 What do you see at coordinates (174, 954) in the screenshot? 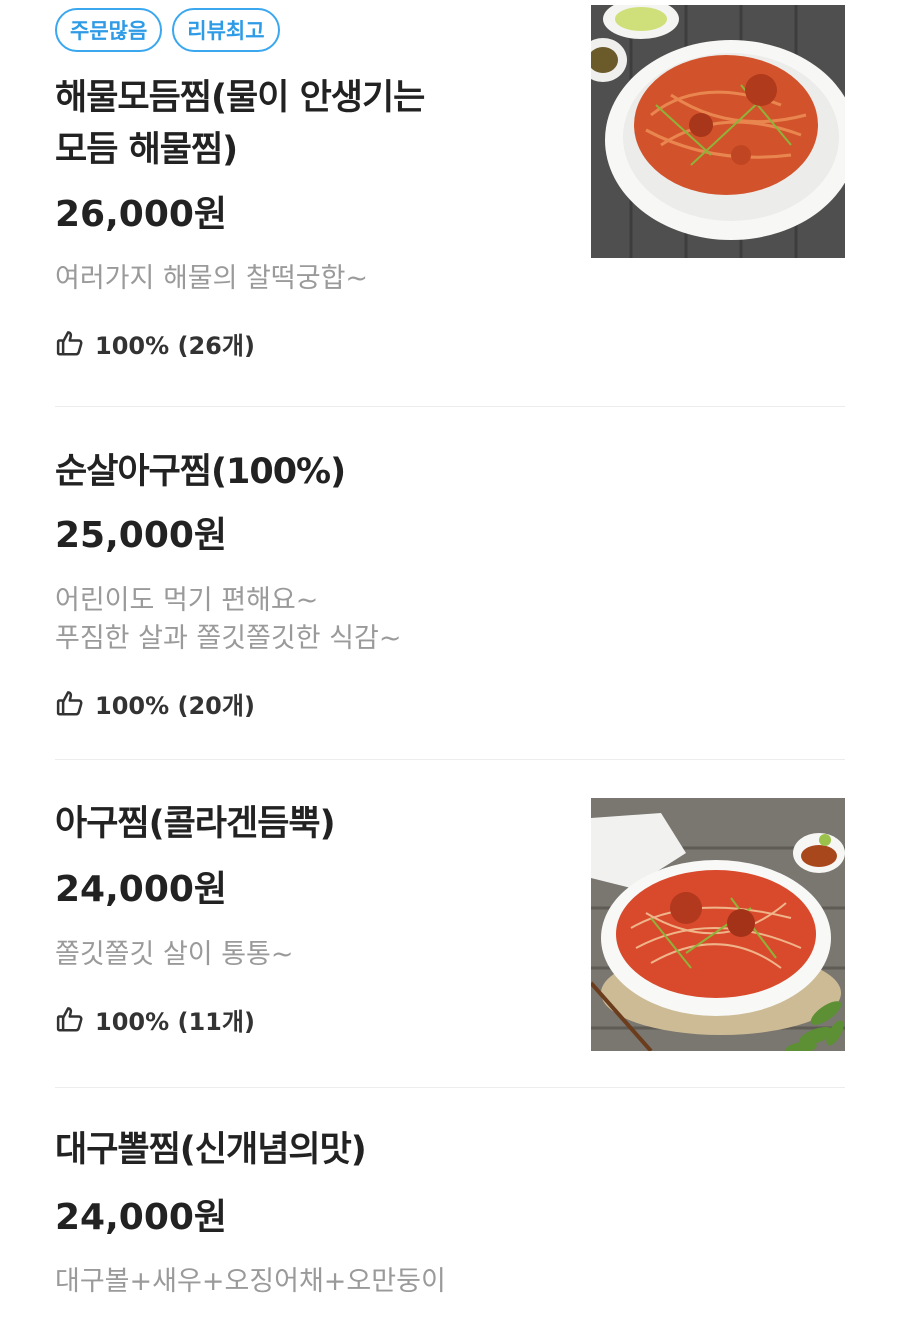
I see `menu-item-description: 쫄깃쫄깃 살이 통통~` at bounding box center [174, 954].